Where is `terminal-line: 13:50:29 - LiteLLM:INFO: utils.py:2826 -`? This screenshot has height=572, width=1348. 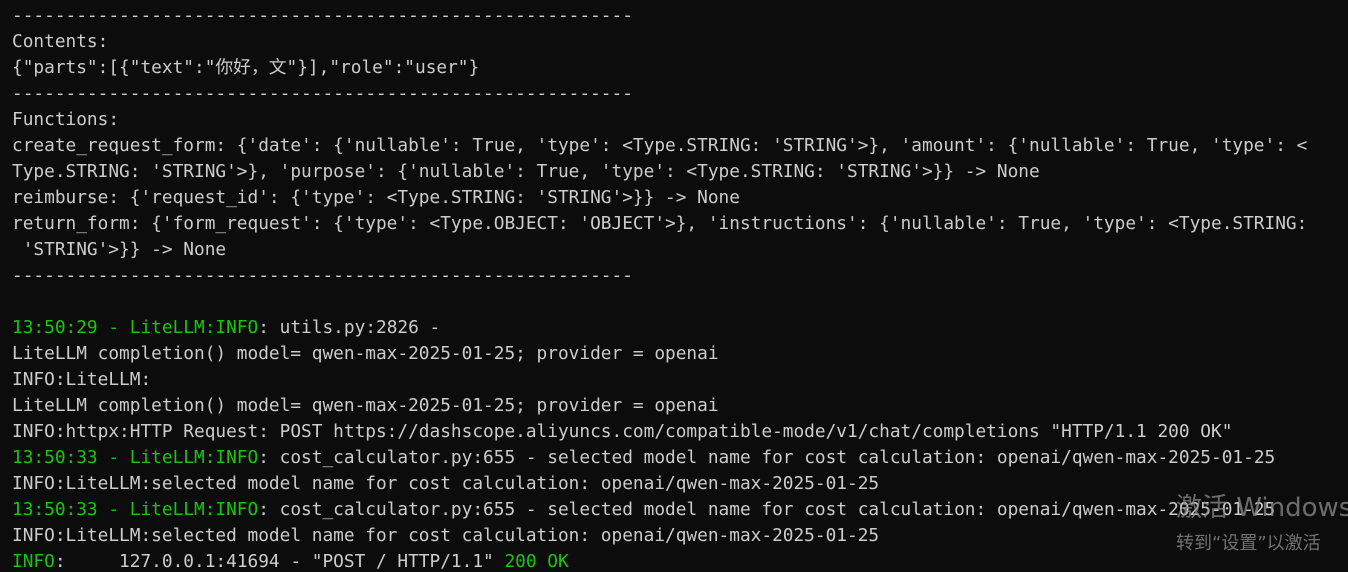 terminal-line: 13:50:29 - LiteLLM:INFO: utils.py:2826 - is located at coordinates (226, 328).